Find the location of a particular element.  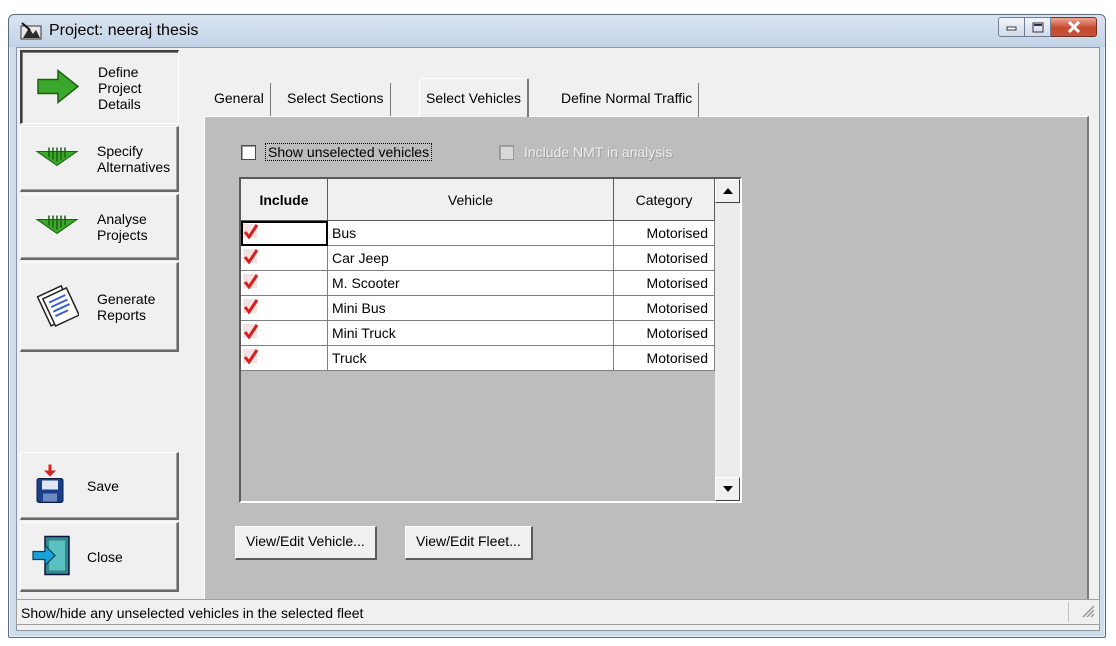

table-row: Truck Motorised is located at coordinates (479, 358).